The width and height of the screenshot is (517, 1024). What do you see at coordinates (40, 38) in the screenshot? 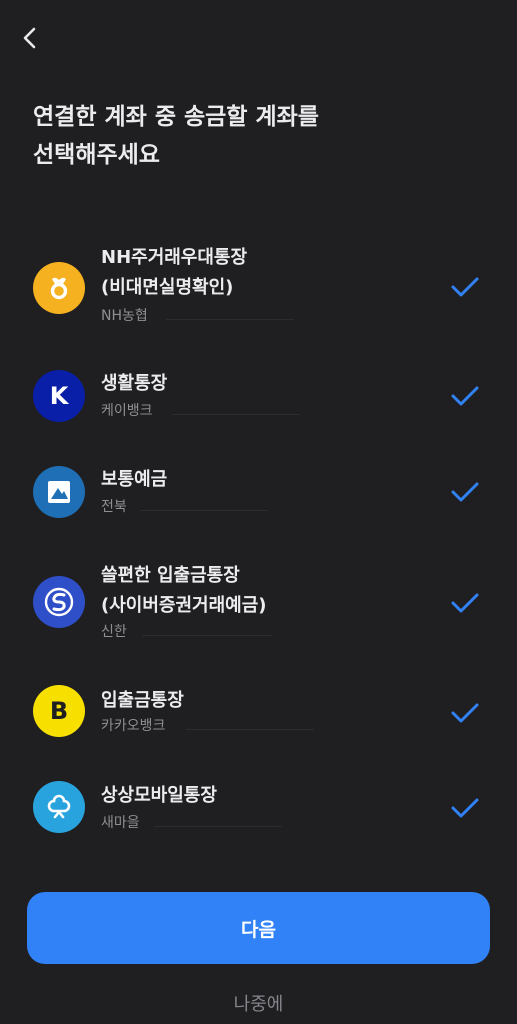
I see `back-button` at bounding box center [40, 38].